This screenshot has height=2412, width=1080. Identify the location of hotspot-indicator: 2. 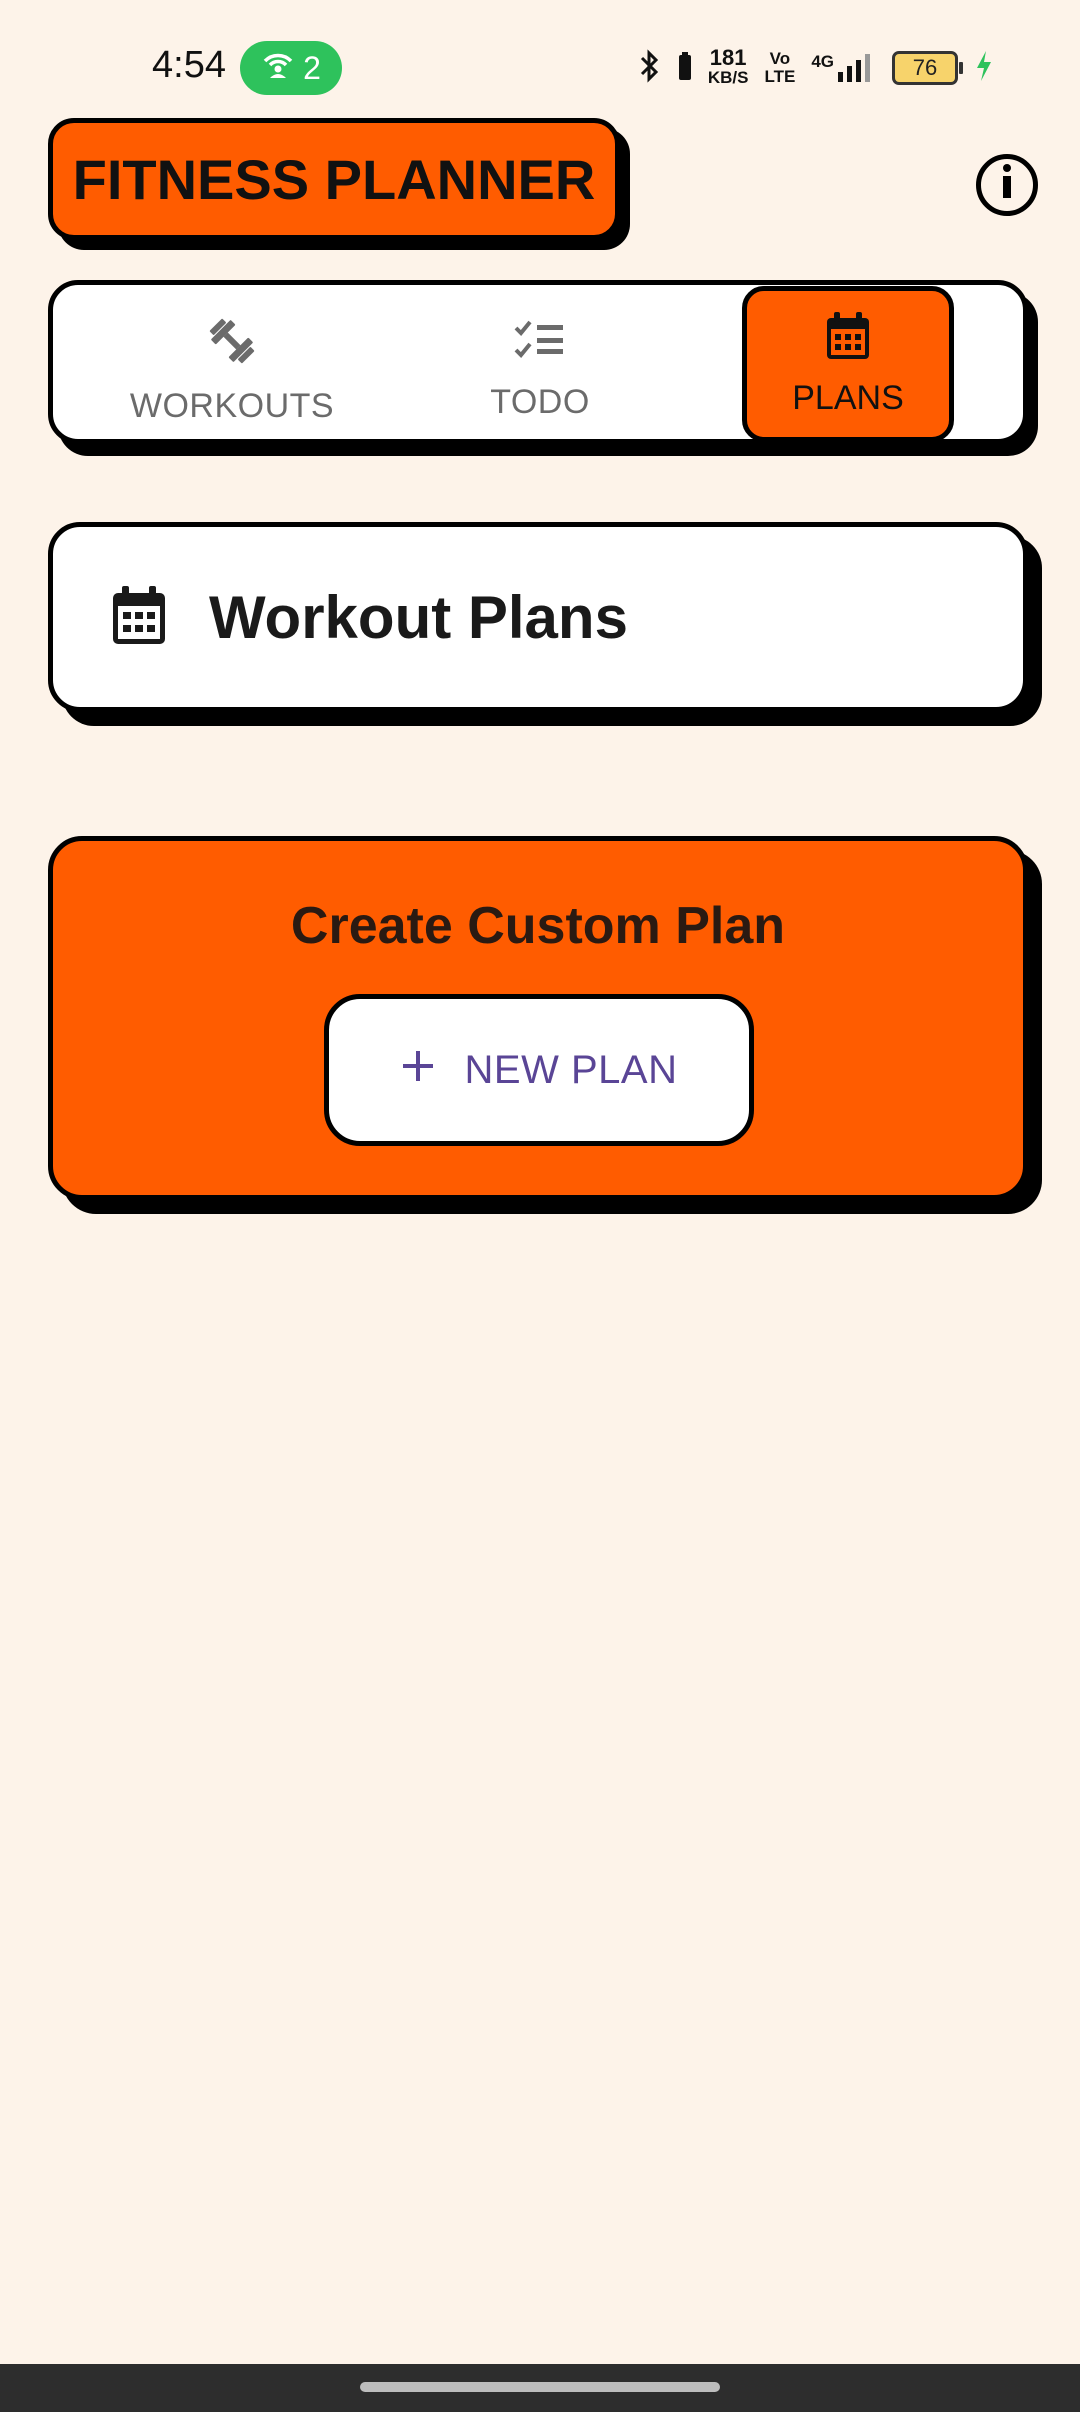
(291, 68).